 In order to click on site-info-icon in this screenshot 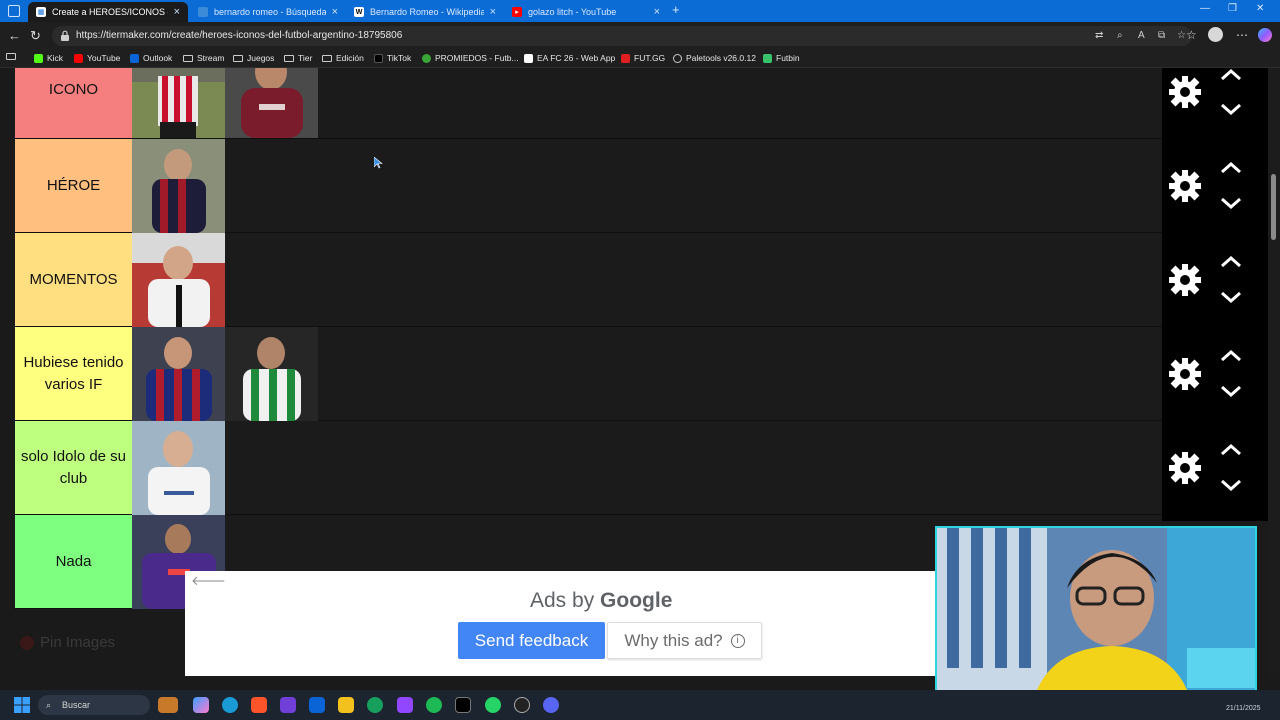, I will do `click(65, 35)`.